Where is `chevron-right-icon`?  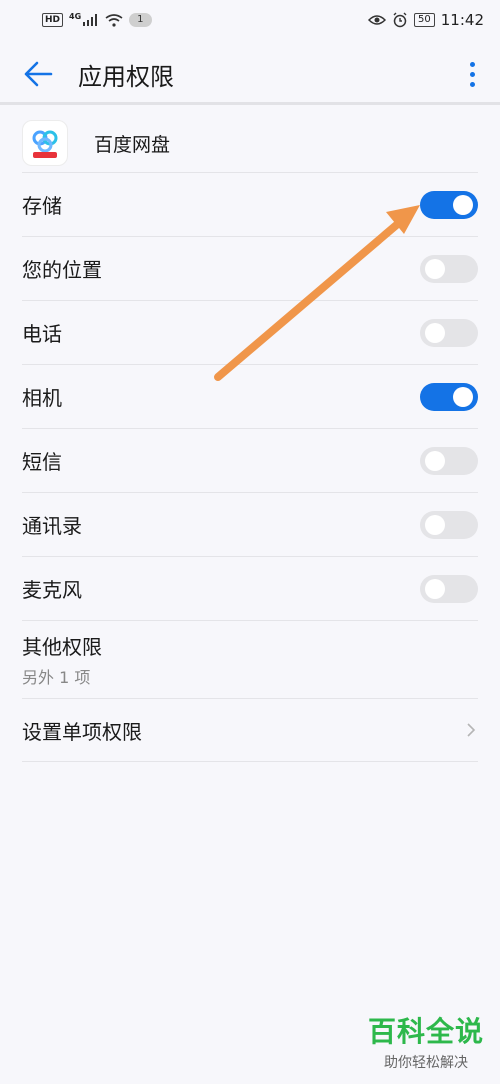 chevron-right-icon is located at coordinates (471, 730).